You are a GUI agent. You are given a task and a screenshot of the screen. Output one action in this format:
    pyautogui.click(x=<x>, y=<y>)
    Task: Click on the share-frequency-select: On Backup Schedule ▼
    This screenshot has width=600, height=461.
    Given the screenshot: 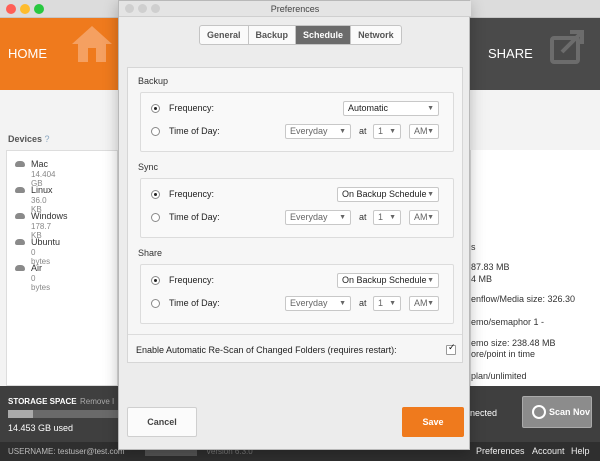 What is the action you would take?
    pyautogui.click(x=388, y=280)
    